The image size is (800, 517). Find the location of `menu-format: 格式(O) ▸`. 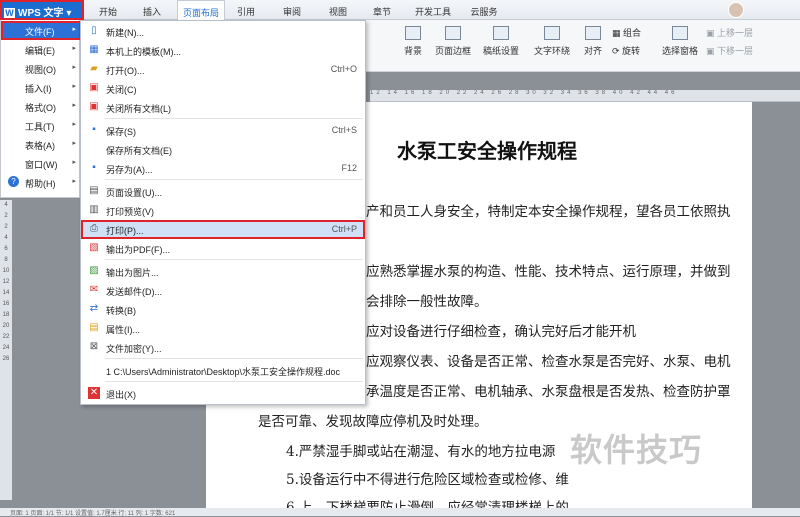

menu-format: 格式(O) ▸ is located at coordinates (41, 106).